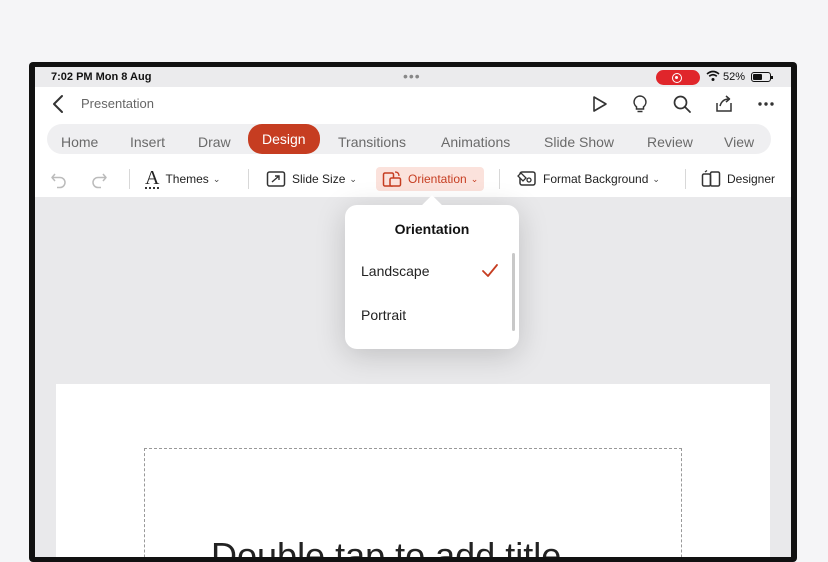 This screenshot has width=828, height=562. What do you see at coordinates (284, 139) in the screenshot?
I see `tab-design: Design` at bounding box center [284, 139].